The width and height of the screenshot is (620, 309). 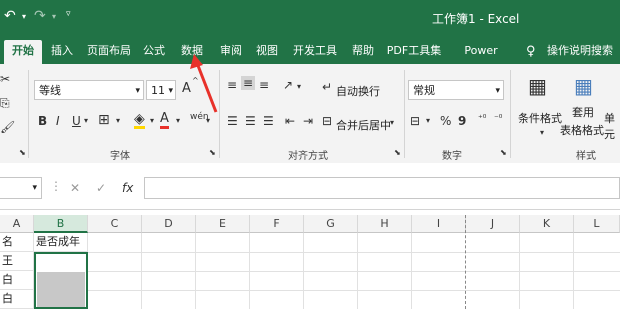 I want to click on redo-icon: ↷, so click(x=40, y=16).